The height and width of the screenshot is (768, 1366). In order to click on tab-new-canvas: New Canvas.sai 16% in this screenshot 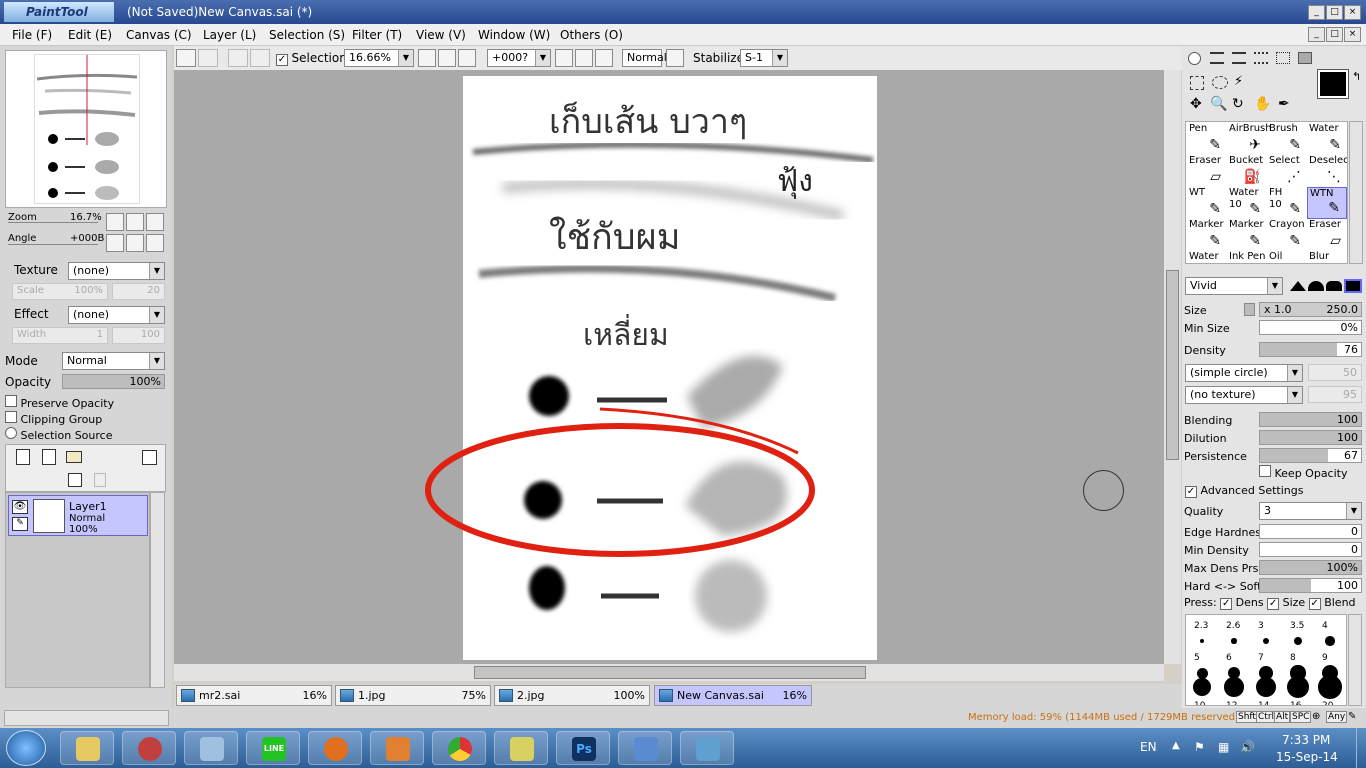, I will do `click(733, 695)`.